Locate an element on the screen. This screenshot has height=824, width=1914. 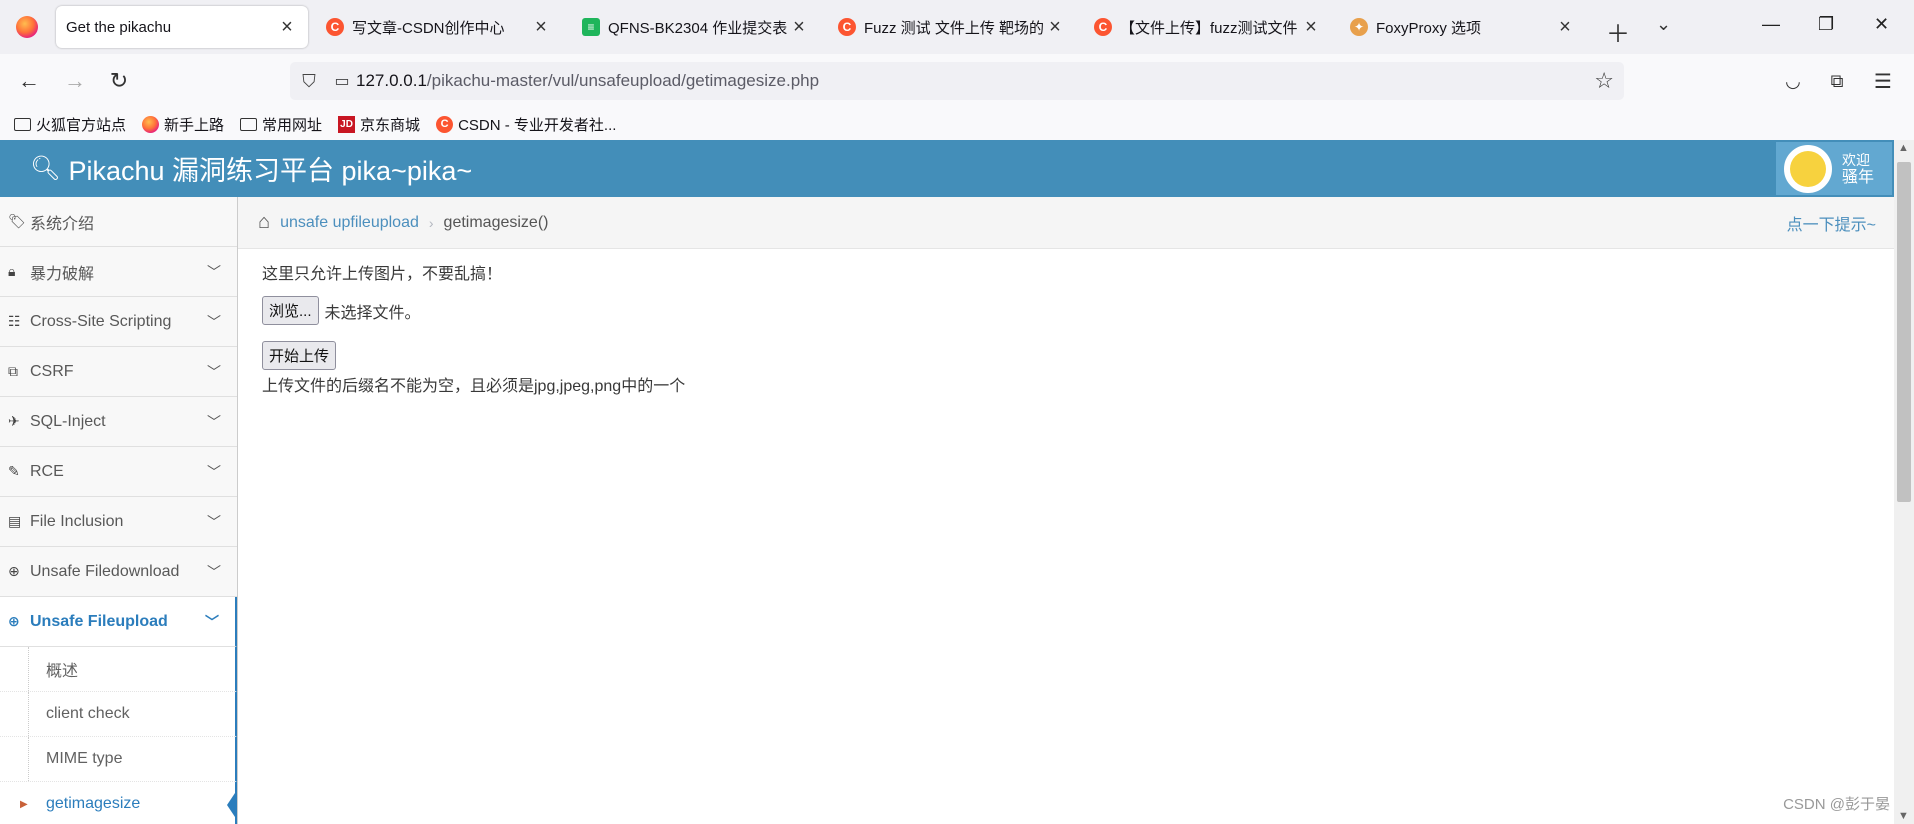
firefox-menu-icon is located at coordinates (27, 27).